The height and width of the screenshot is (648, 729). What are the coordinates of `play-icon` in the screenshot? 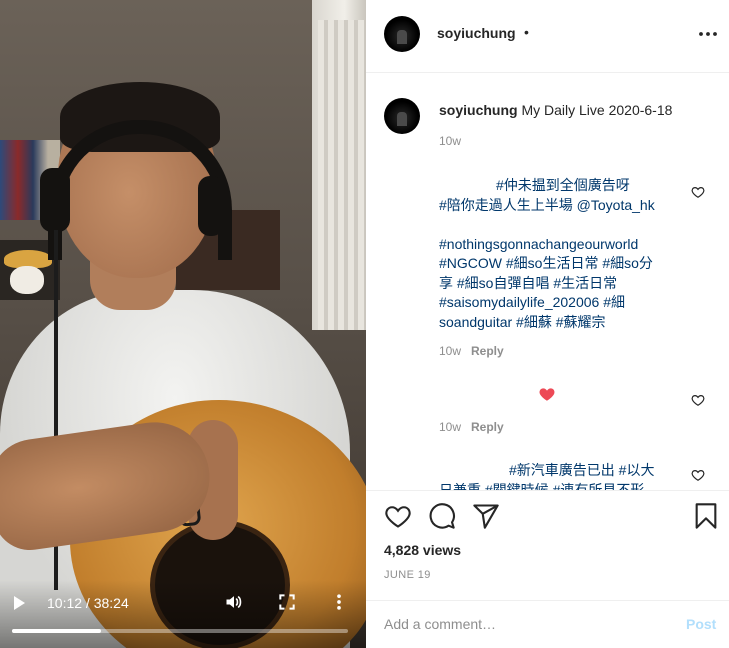 It's located at (21, 603).